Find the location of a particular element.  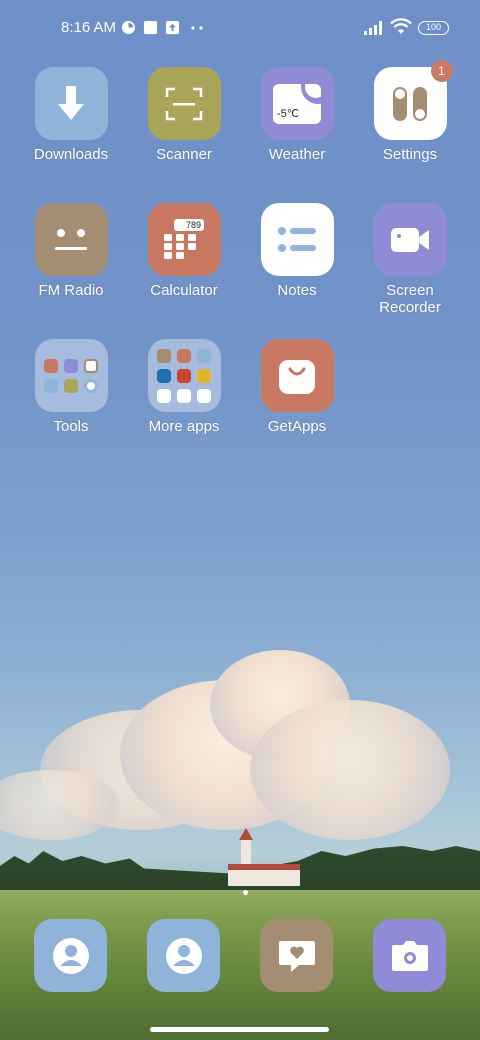

home-indicator is located at coordinates (239, 1029).